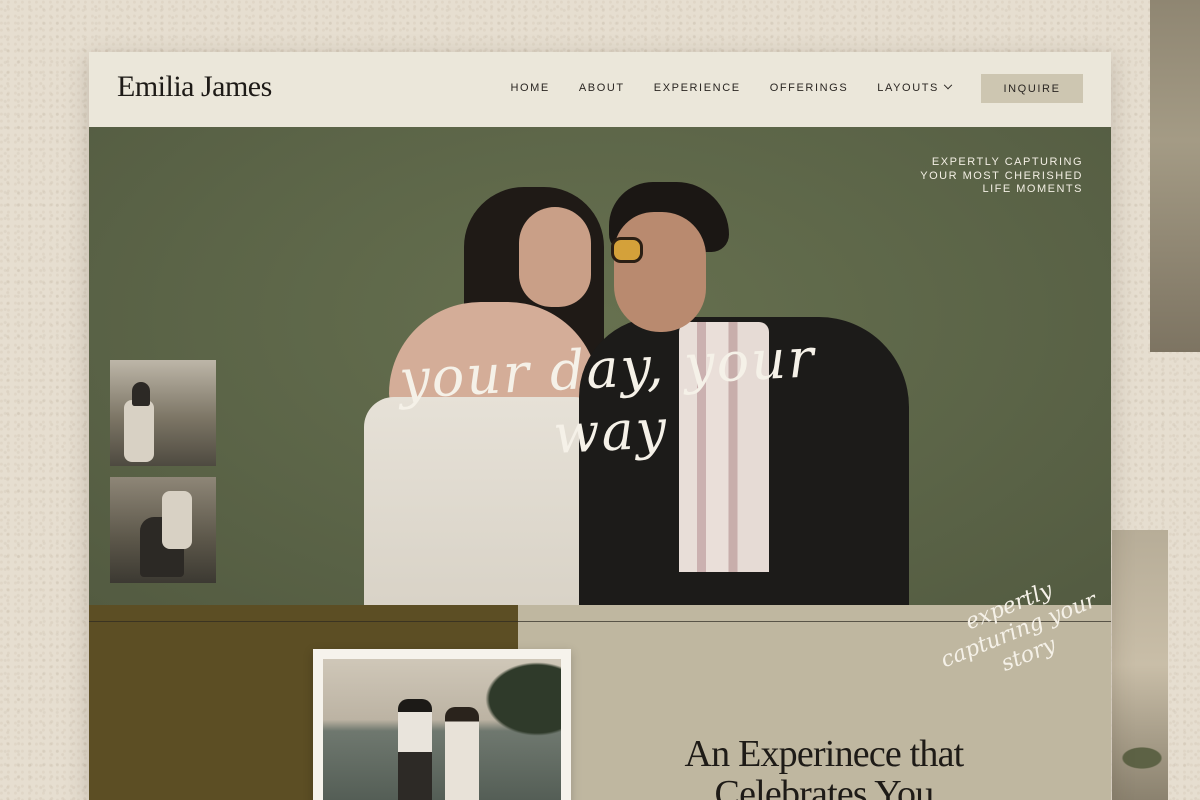 The height and width of the screenshot is (800, 1200). I want to click on photo-groom-figure, so click(415, 749).